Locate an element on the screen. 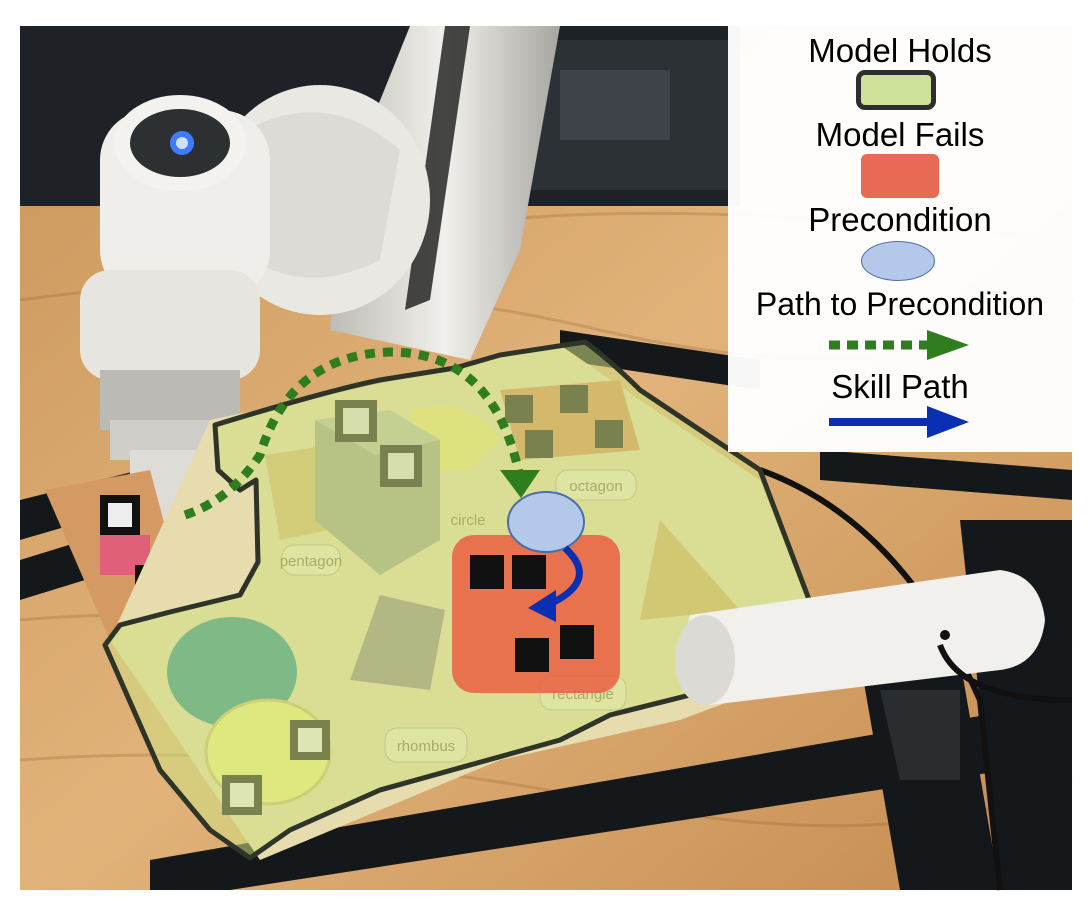  legend-path-label: Path to Precondition is located at coordinates (900, 304).